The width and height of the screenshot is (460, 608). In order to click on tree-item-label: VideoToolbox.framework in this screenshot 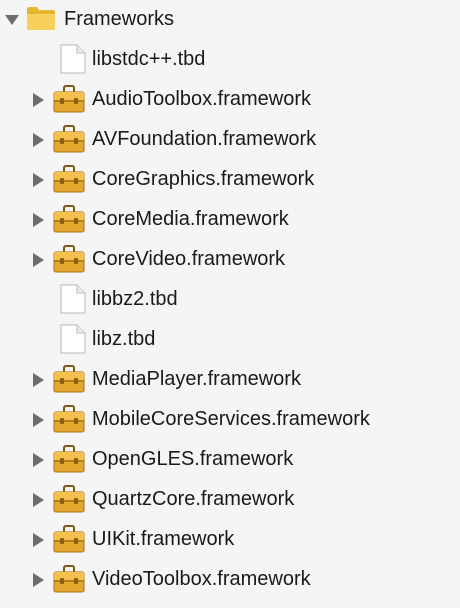, I will do `click(201, 579)`.